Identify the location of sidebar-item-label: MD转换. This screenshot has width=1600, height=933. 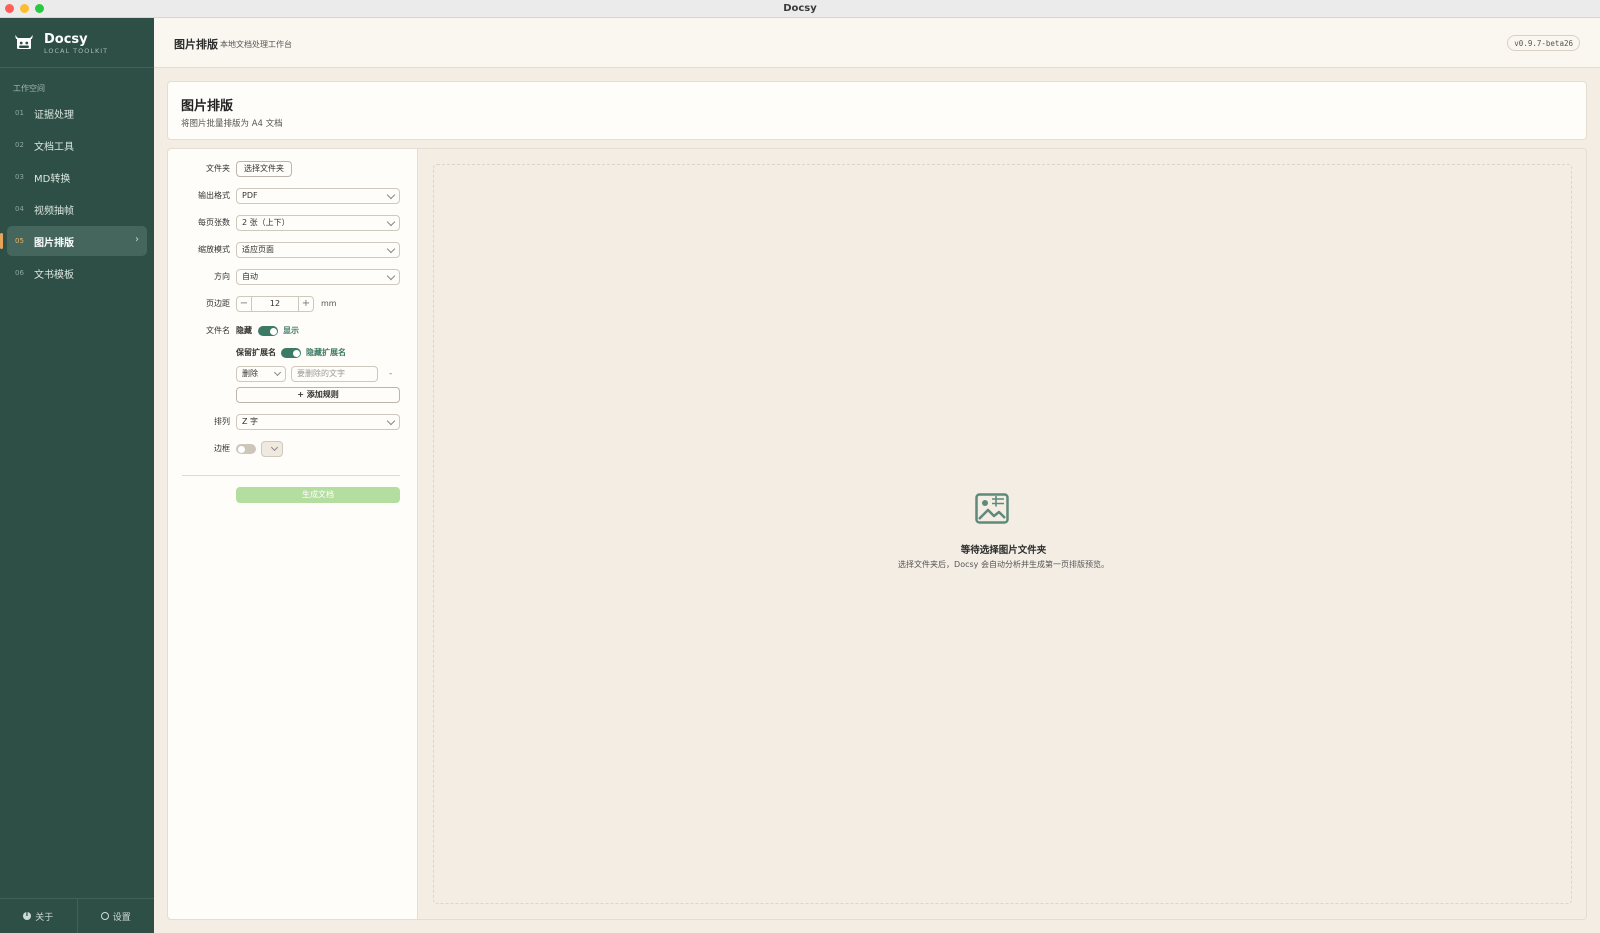
(52, 179).